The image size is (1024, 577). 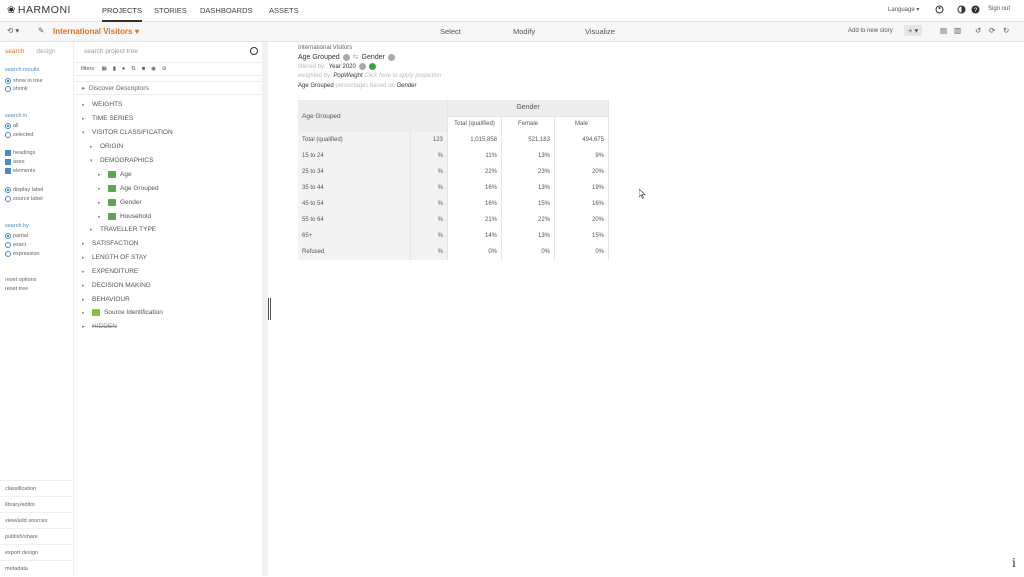 What do you see at coordinates (354, 156) in the screenshot?
I see `row-label: 15 to 24` at bounding box center [354, 156].